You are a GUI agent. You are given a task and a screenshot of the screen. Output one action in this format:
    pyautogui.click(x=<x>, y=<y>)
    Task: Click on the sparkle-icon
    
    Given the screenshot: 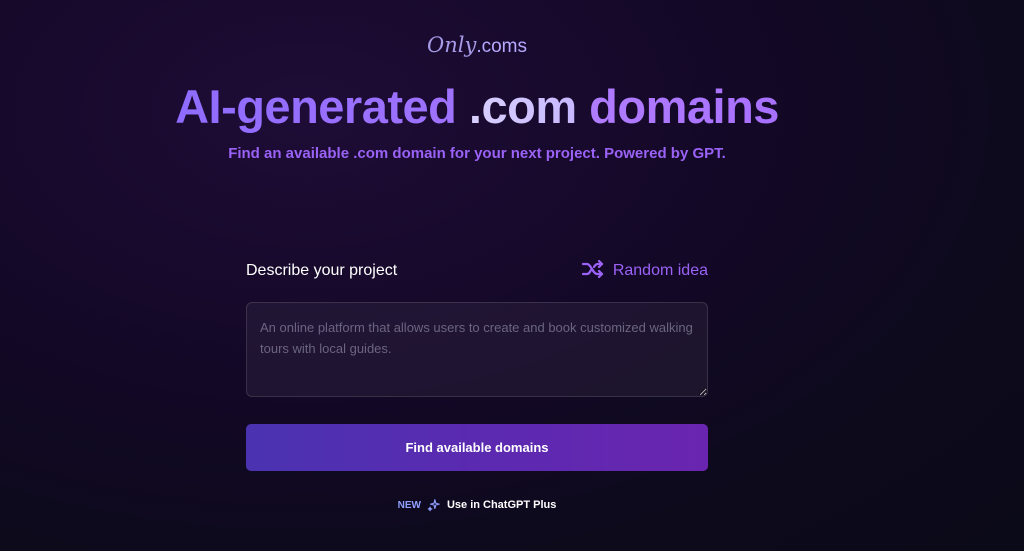 What is the action you would take?
    pyautogui.click(x=434, y=505)
    